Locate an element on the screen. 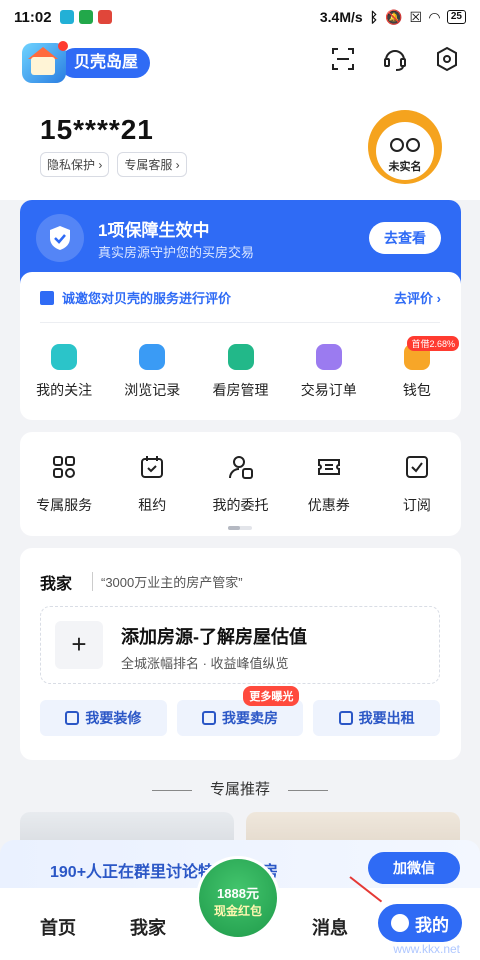 This screenshot has height=960, width=480. menu-label: 我的关注 is located at coordinates (64, 390).